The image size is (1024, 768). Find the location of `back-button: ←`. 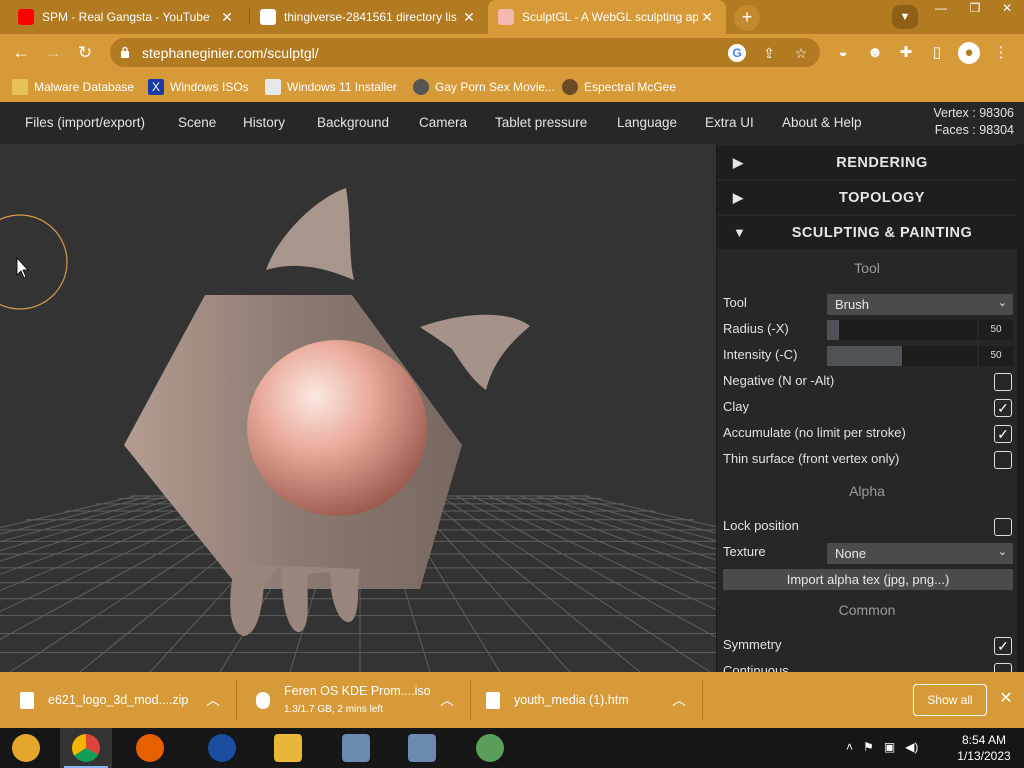

back-button: ← is located at coordinates (21, 53).